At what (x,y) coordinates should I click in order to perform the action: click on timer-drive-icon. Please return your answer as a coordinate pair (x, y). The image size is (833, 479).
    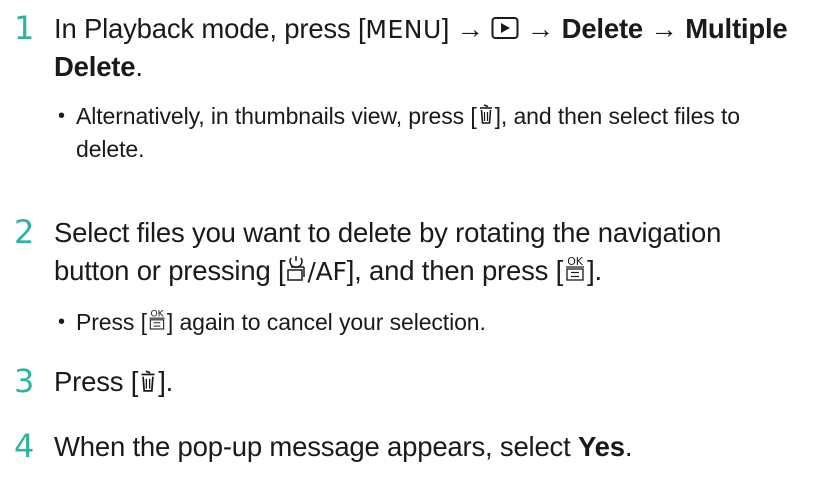
    Looking at the image, I should click on (296, 273).